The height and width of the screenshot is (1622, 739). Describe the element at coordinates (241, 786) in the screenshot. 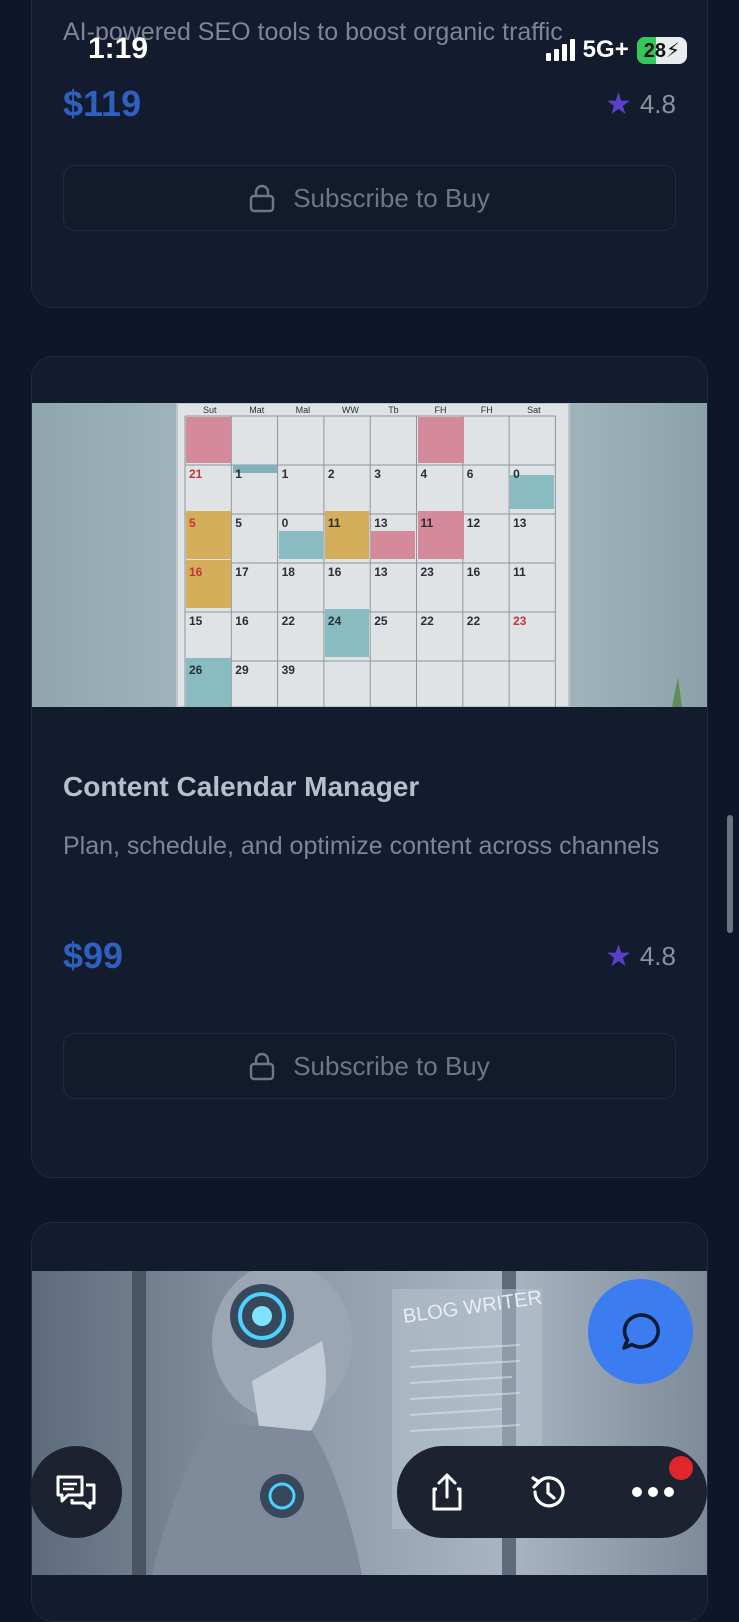

I see `card-title: Content Calendar Manager` at that location.